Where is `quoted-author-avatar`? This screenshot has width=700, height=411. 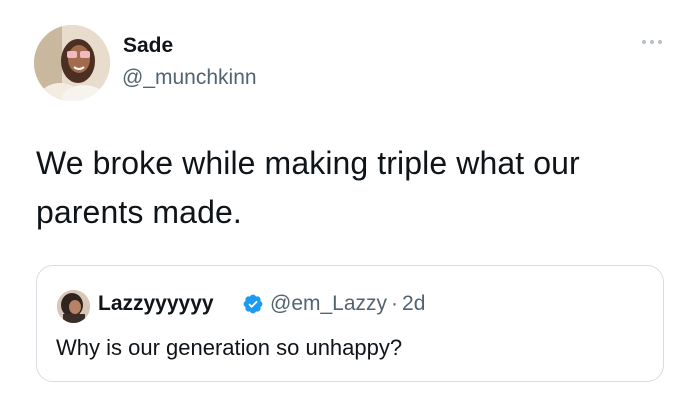
quoted-author-avatar is located at coordinates (73, 306).